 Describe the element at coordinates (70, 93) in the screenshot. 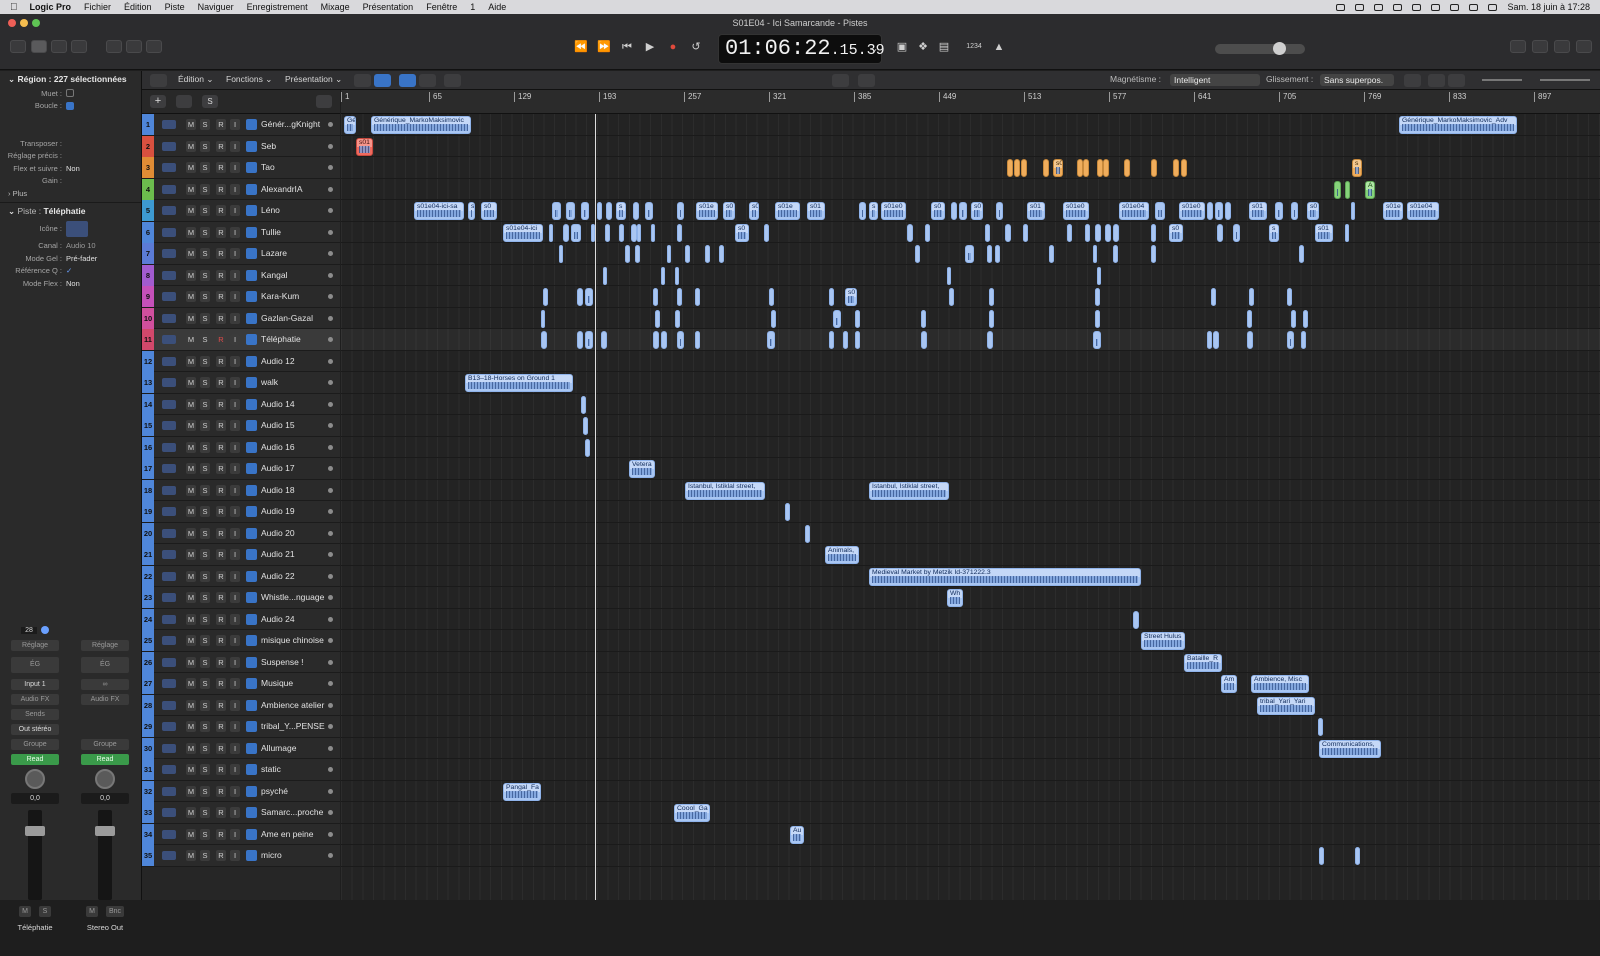

I see `mute-checkbox` at that location.